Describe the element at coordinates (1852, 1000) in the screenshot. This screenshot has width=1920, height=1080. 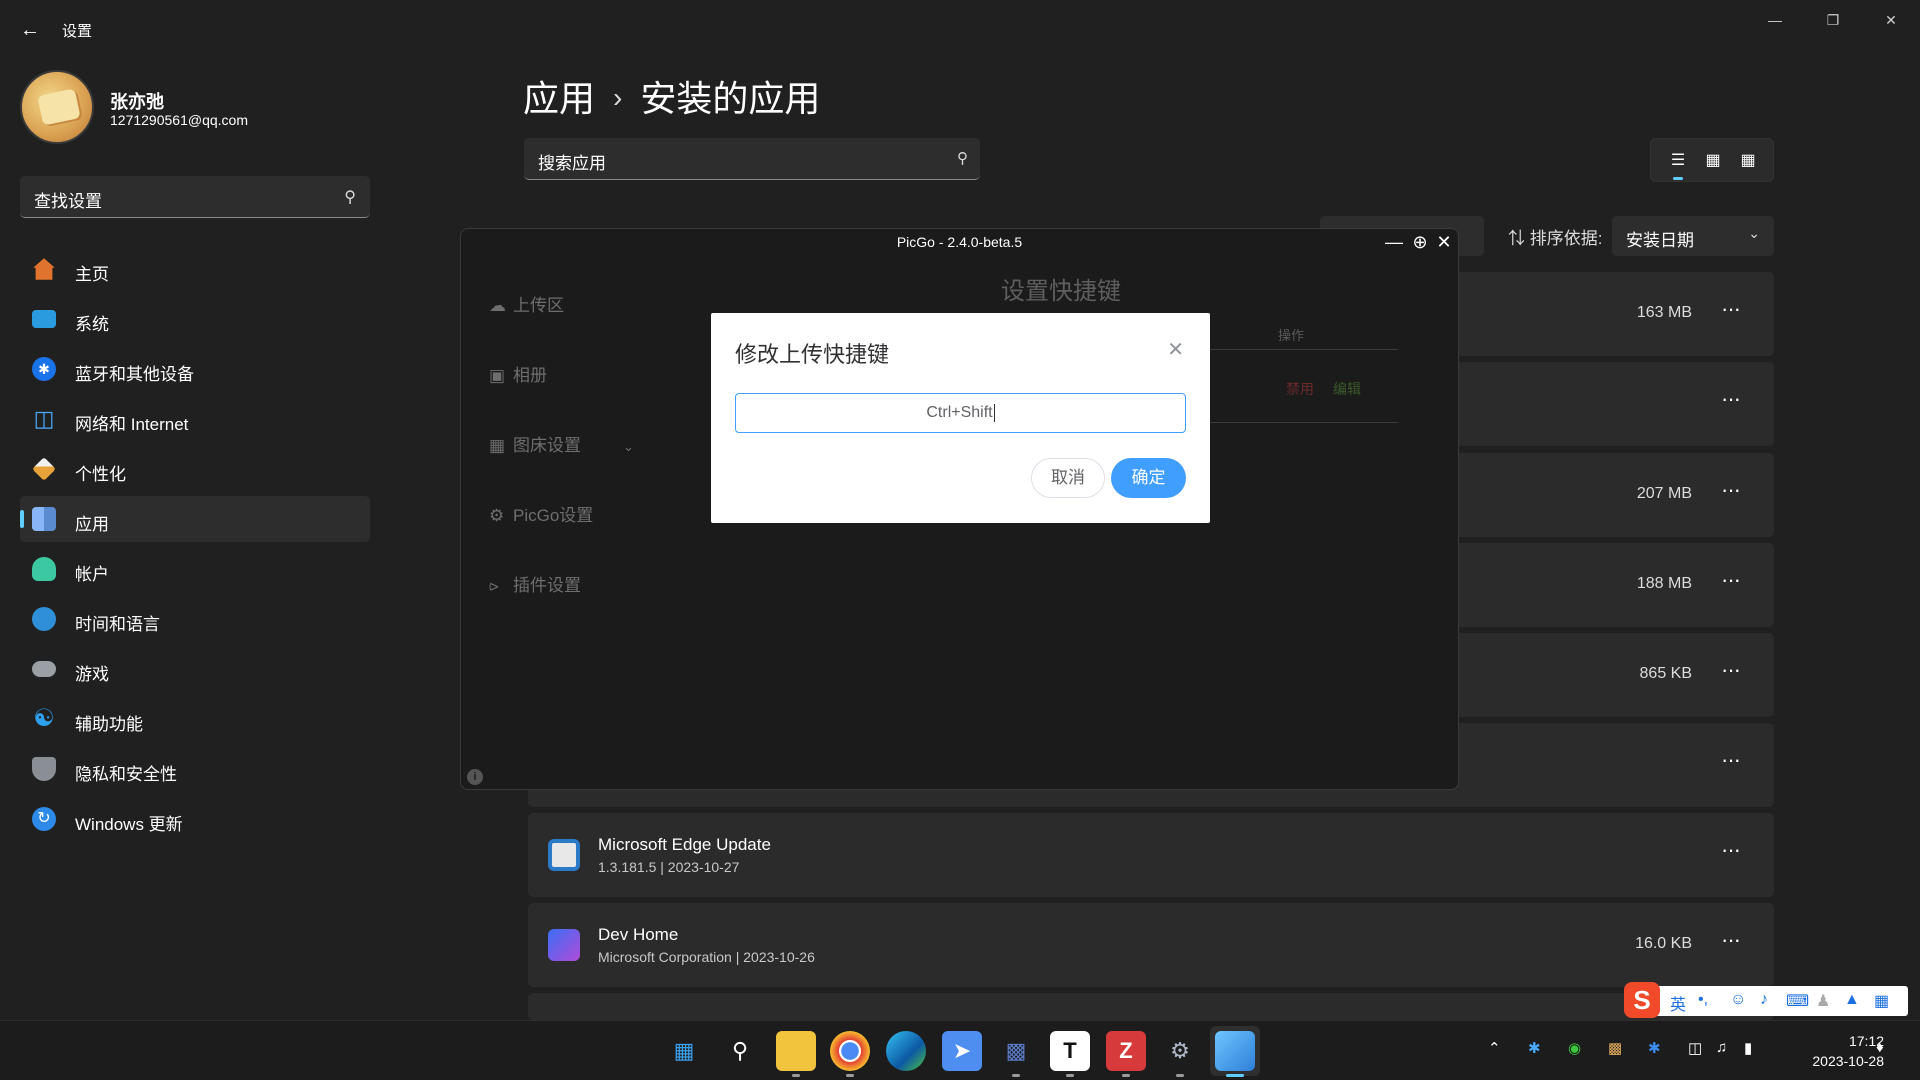
I see `skin-icon: ▲` at that location.